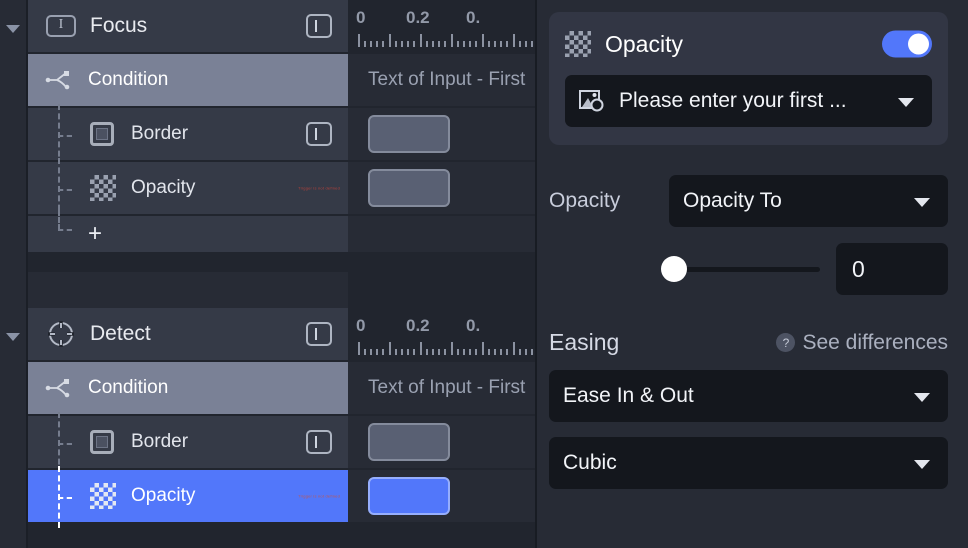 The height and width of the screenshot is (548, 968). Describe the element at coordinates (59, 220) in the screenshot. I see `tree-line-vertical` at that location.